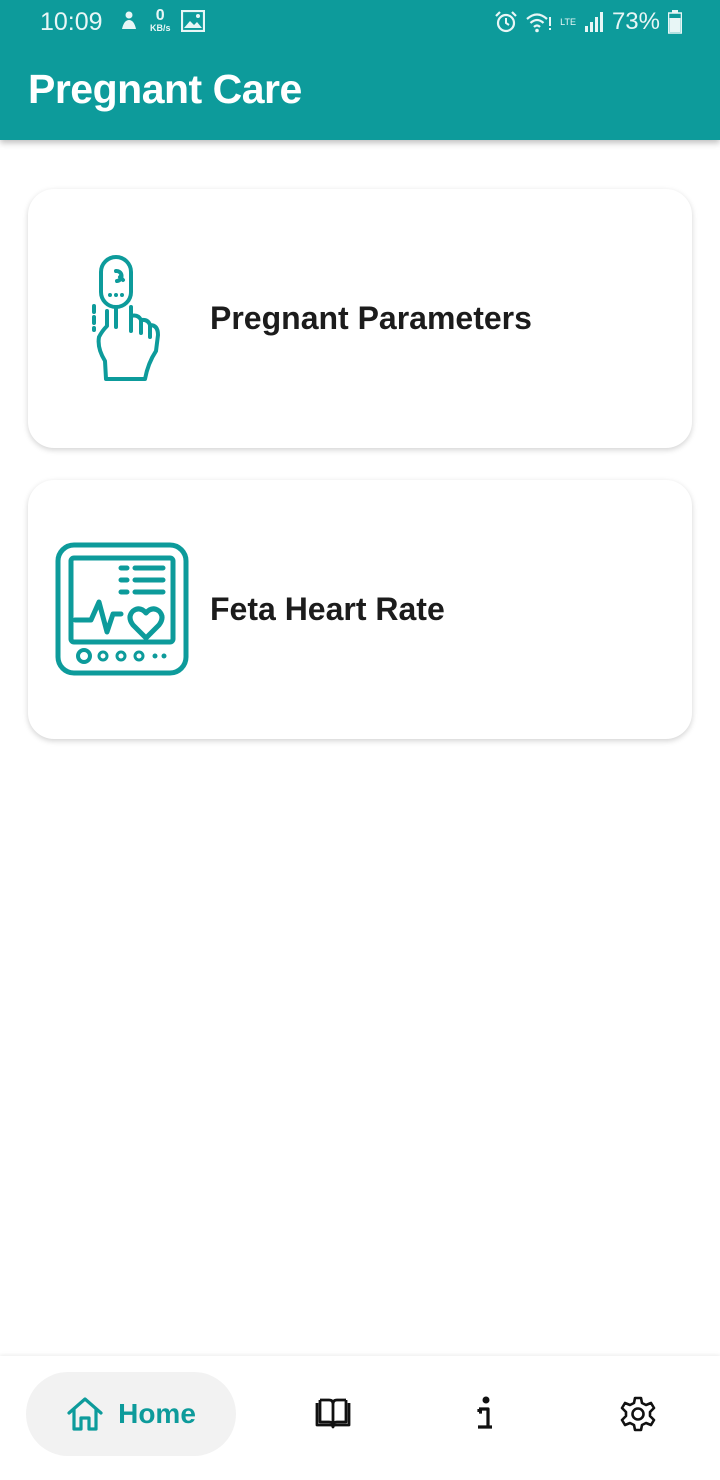 This screenshot has width=720, height=1480. Describe the element at coordinates (129, 20) in the screenshot. I see `notification-icon` at that location.